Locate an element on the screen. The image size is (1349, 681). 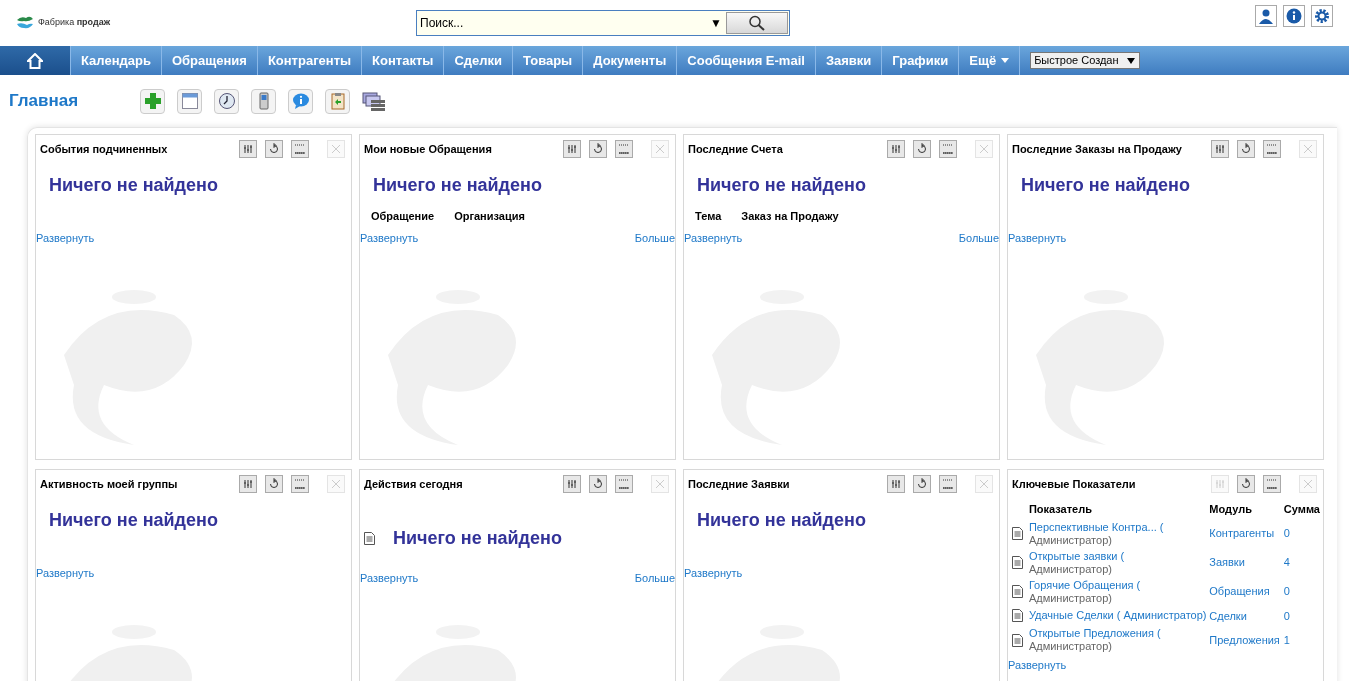
search-button is located at coordinates (757, 23).